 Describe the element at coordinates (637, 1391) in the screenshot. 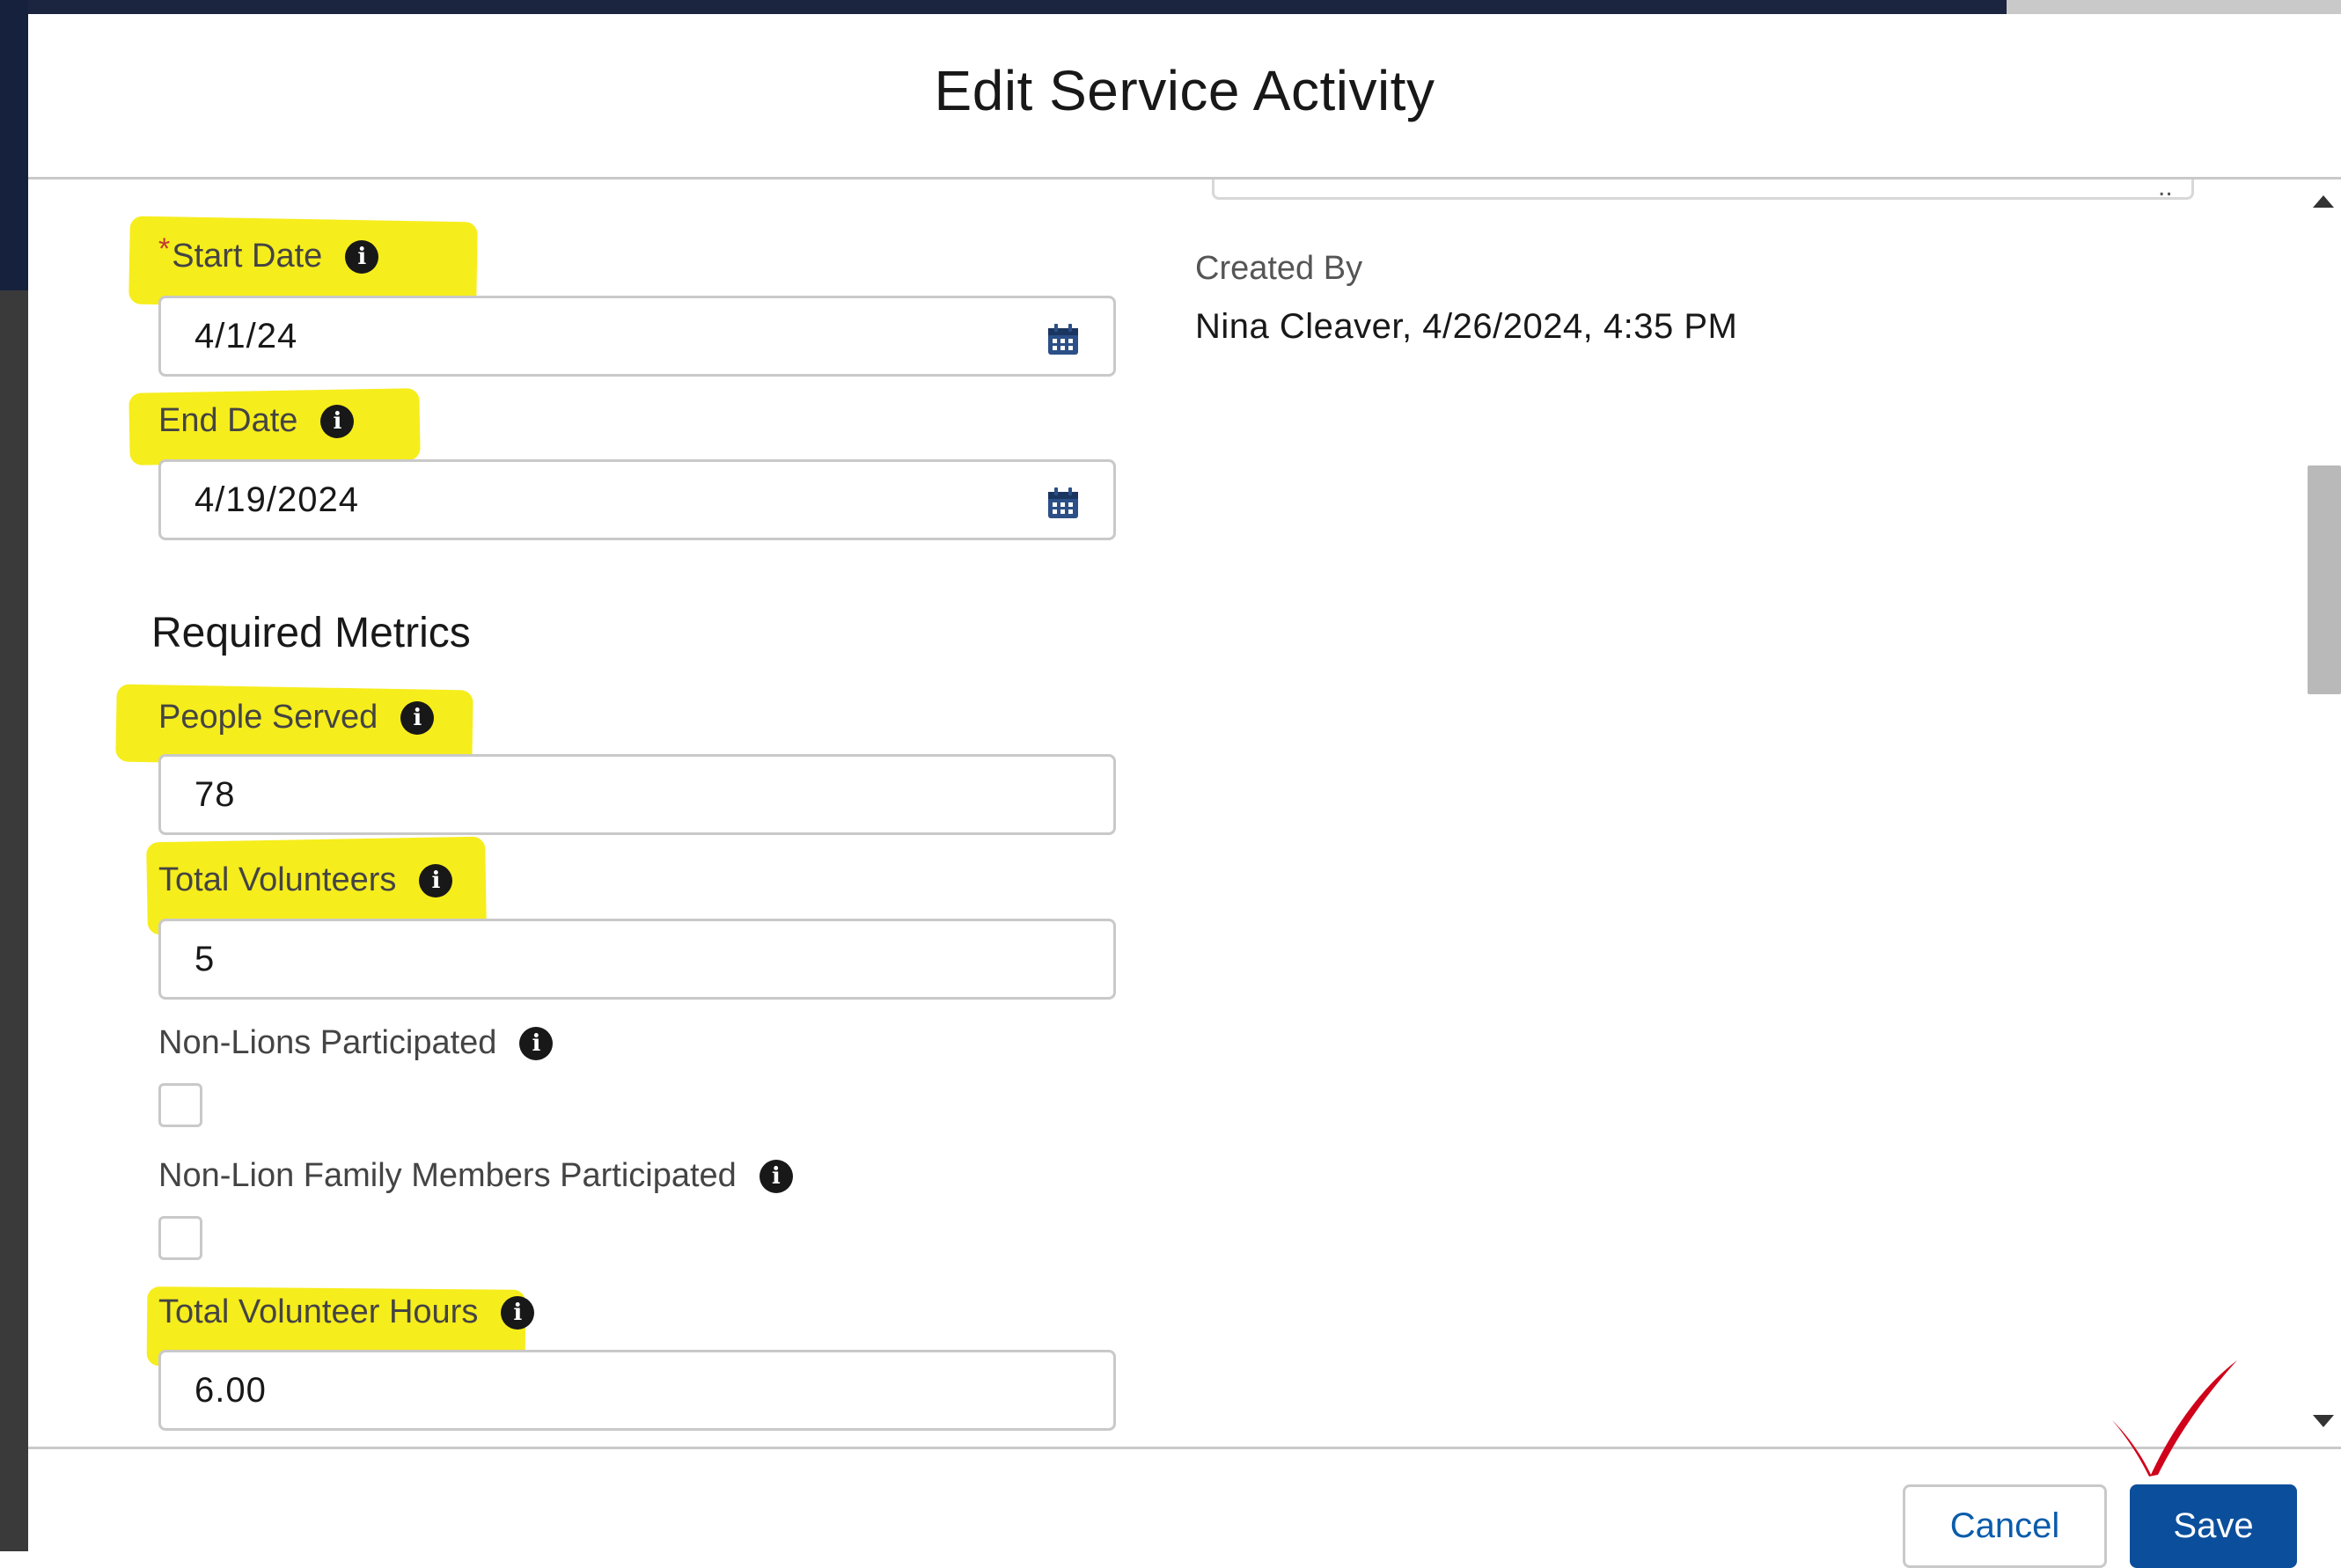

I see `total-volunteer-hours-input: 6.00` at that location.